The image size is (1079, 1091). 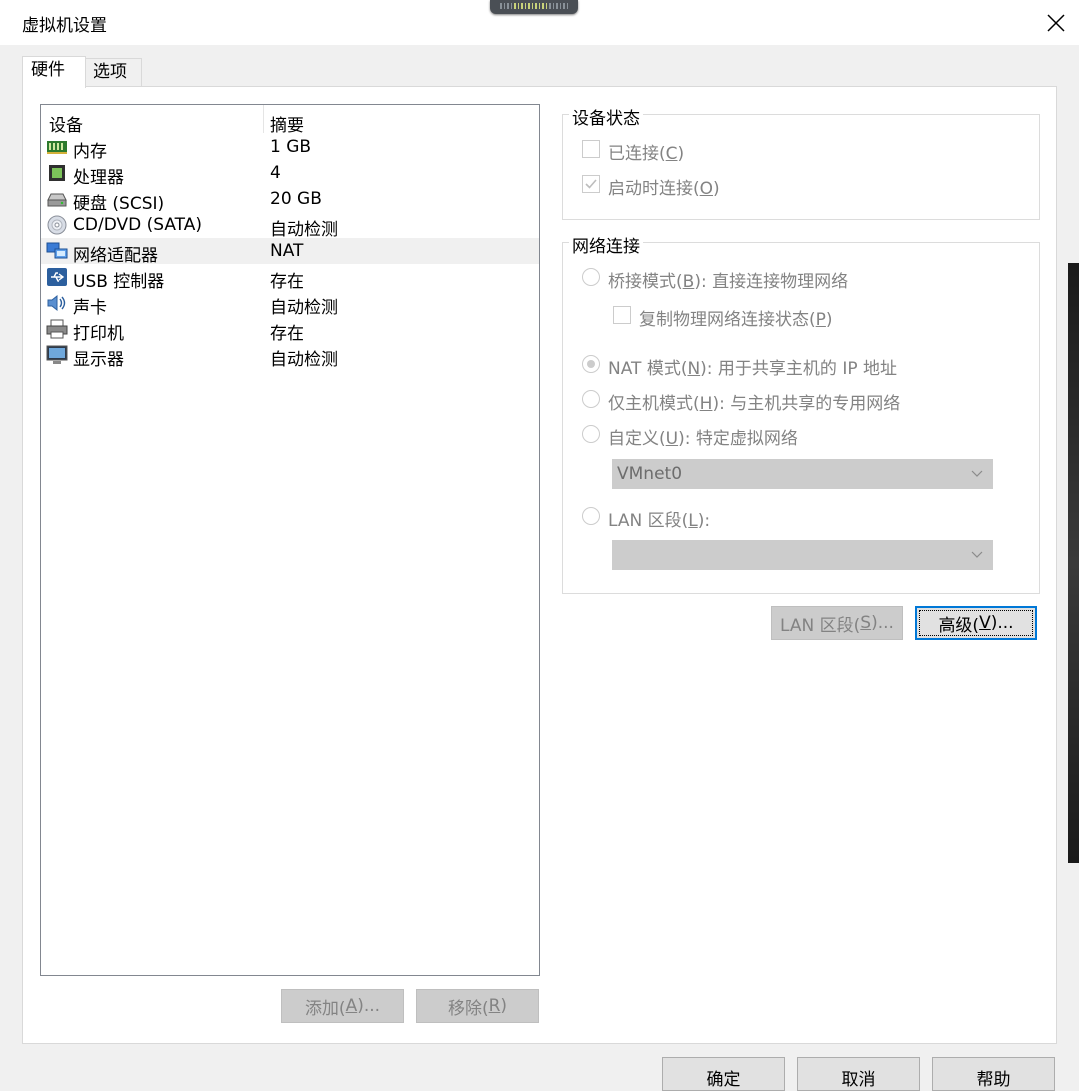 I want to click on tab-hardware: 硬件, so click(x=54, y=72).